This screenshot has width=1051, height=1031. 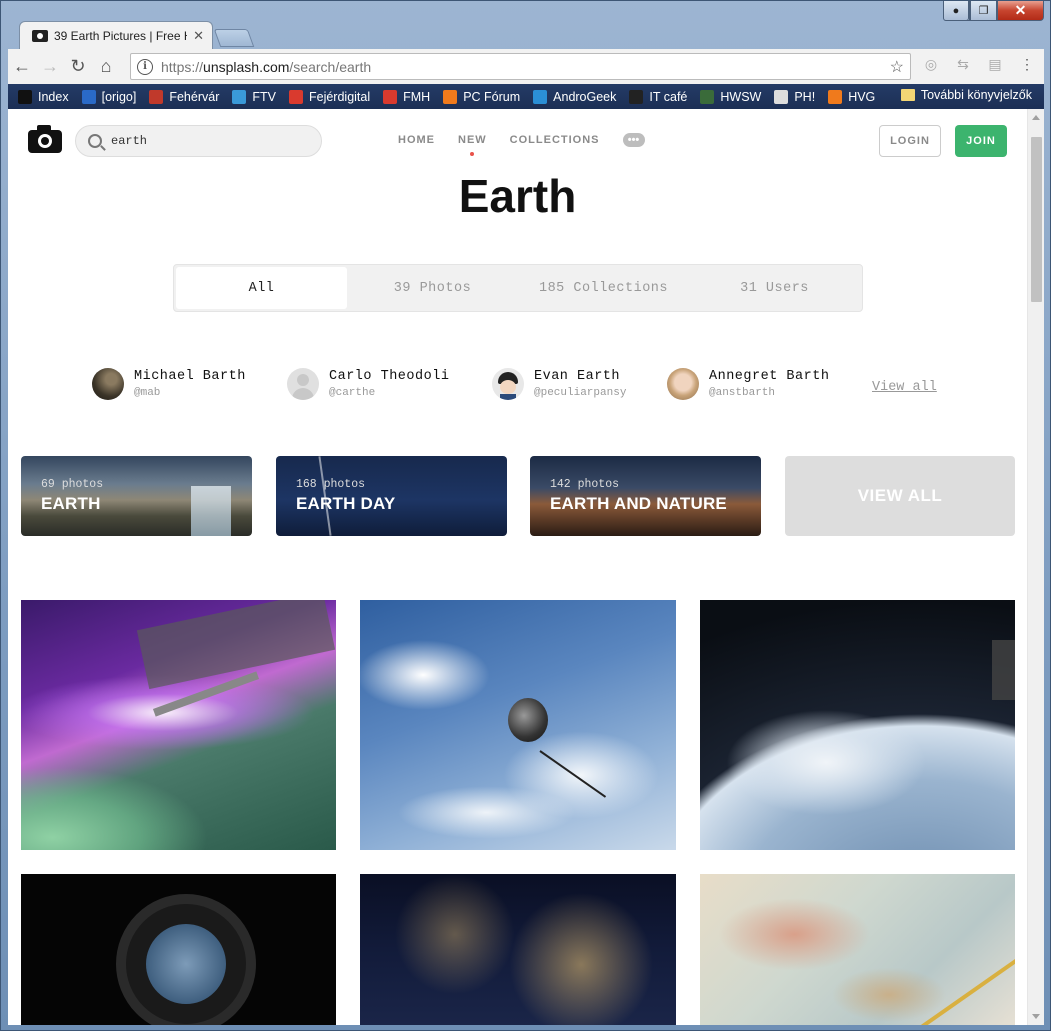 I want to click on window-controls: ● ▬ ❐ ✕, so click(x=993, y=11).